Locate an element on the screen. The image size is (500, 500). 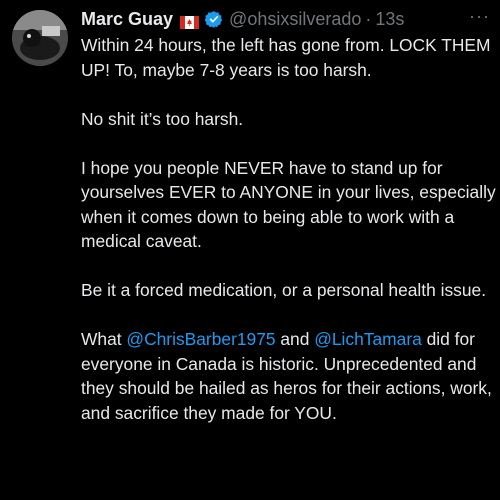
author-handle: @ohsixsilverado is located at coordinates (295, 19).